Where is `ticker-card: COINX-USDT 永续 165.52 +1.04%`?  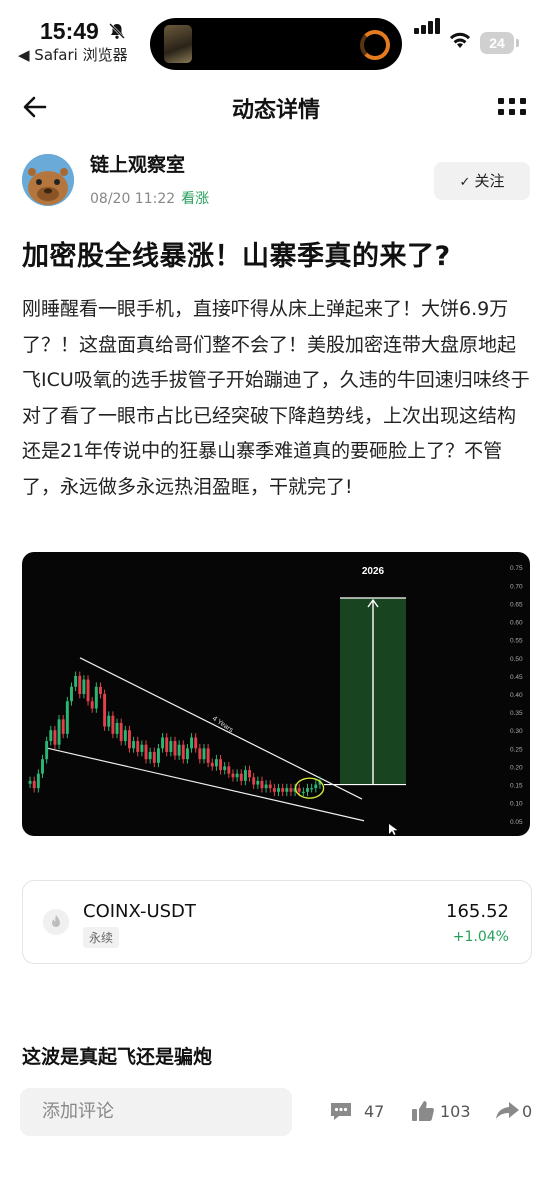 ticker-card: COINX-USDT 永续 165.52 +1.04% is located at coordinates (277, 922).